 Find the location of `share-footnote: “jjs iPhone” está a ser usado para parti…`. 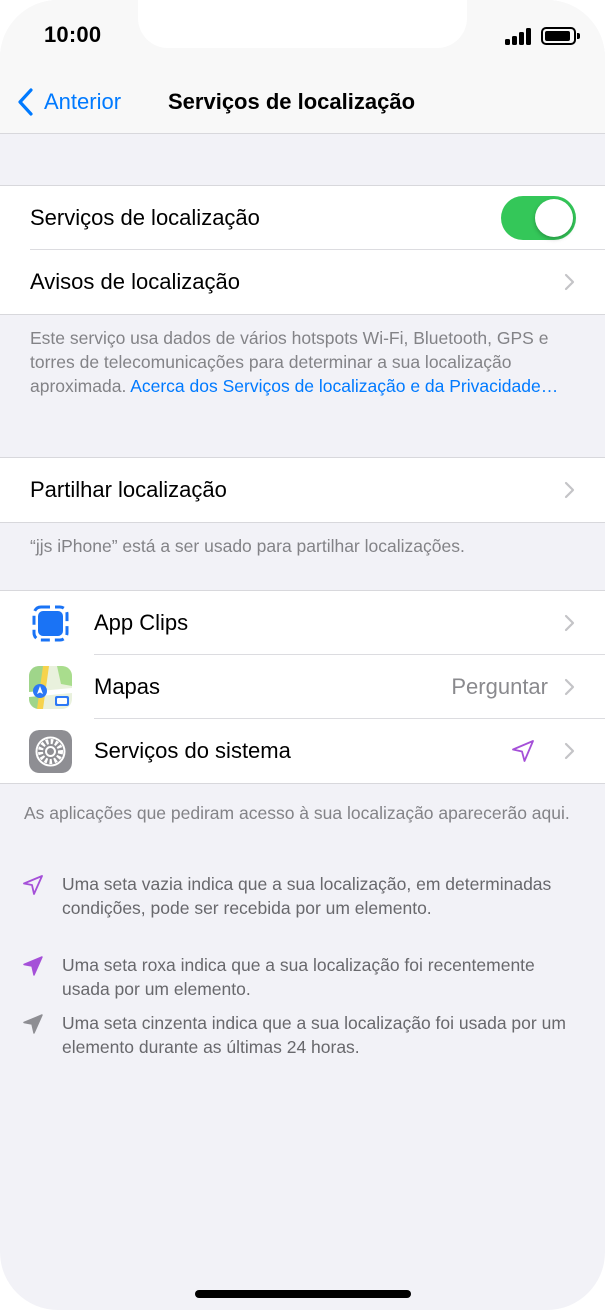

share-footnote: “jjs iPhone” está a ser usado para parti… is located at coordinates (247, 546).